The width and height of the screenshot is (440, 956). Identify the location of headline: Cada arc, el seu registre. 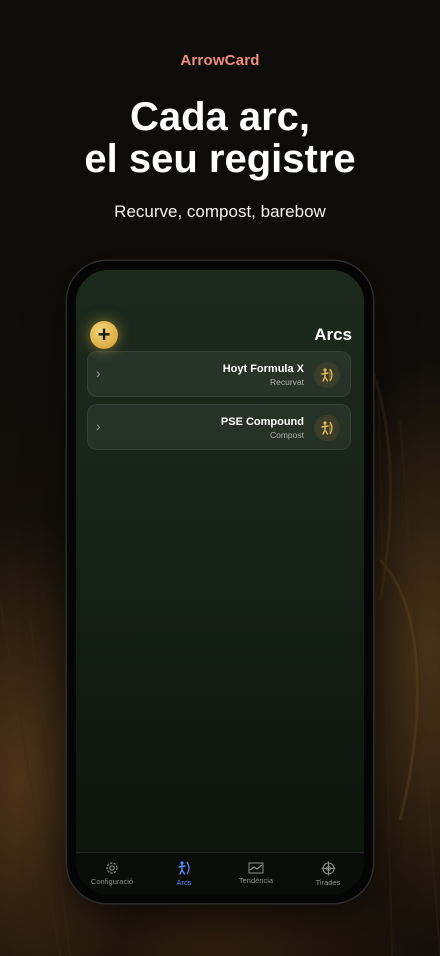
(220, 138).